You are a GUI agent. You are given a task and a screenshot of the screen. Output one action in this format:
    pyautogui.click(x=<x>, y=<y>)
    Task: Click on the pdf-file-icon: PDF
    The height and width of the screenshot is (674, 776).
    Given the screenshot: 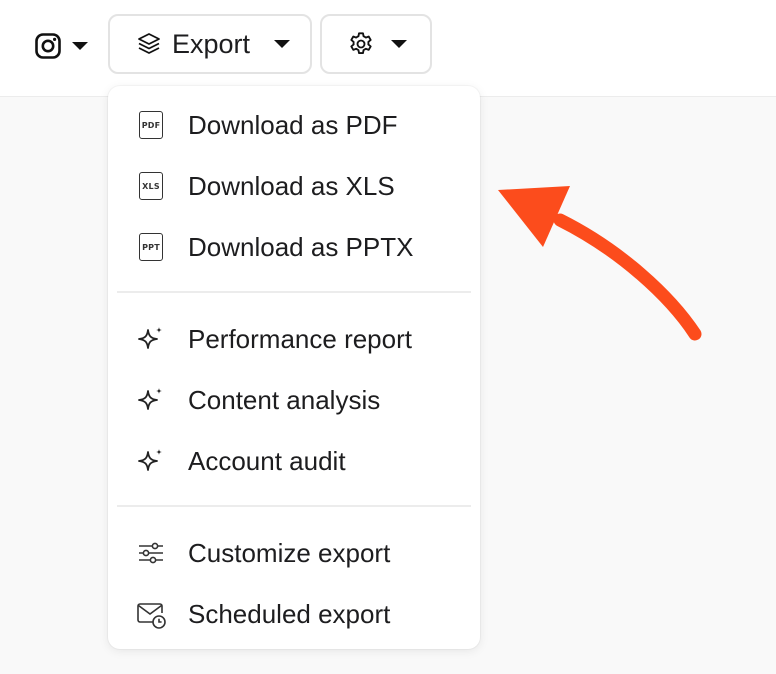 What is the action you would take?
    pyautogui.click(x=151, y=125)
    